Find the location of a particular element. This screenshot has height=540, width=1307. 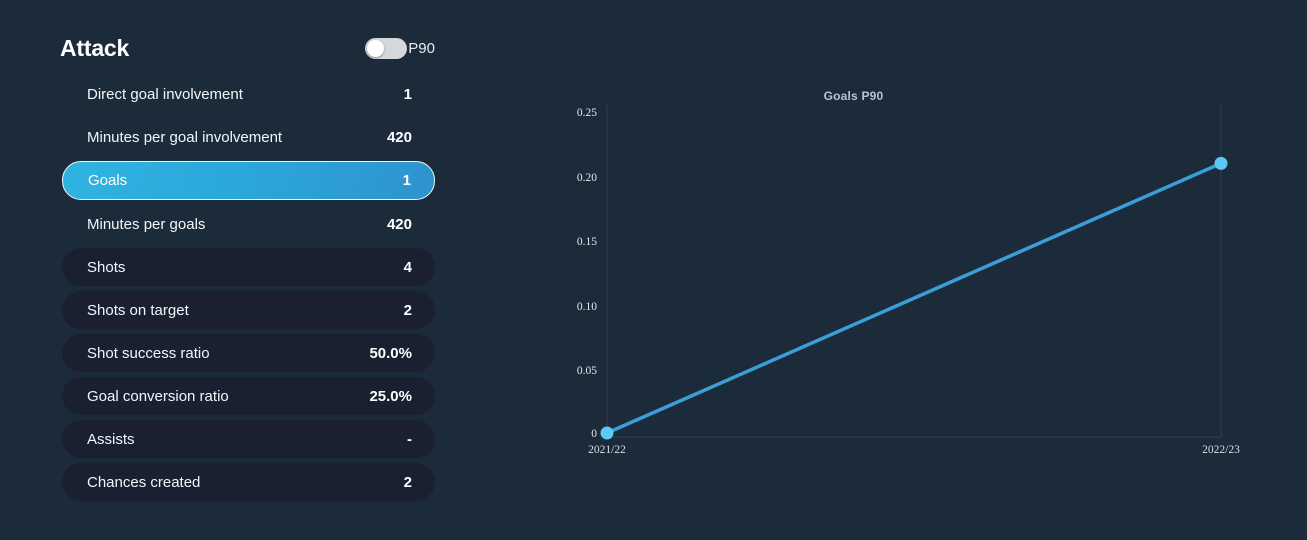

stat-row-direct-goal-involvement: Direct goal involvement 1 is located at coordinates (248, 94).